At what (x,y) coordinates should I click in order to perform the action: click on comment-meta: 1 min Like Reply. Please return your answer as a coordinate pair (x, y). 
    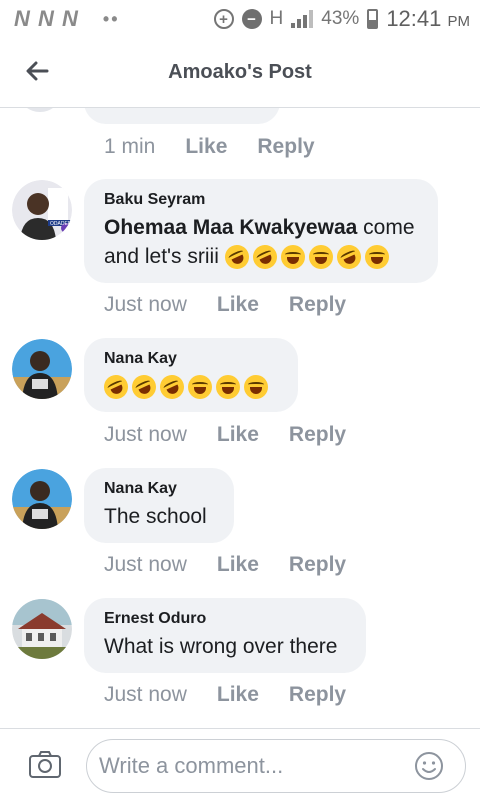
    Looking at the image, I should click on (209, 147).